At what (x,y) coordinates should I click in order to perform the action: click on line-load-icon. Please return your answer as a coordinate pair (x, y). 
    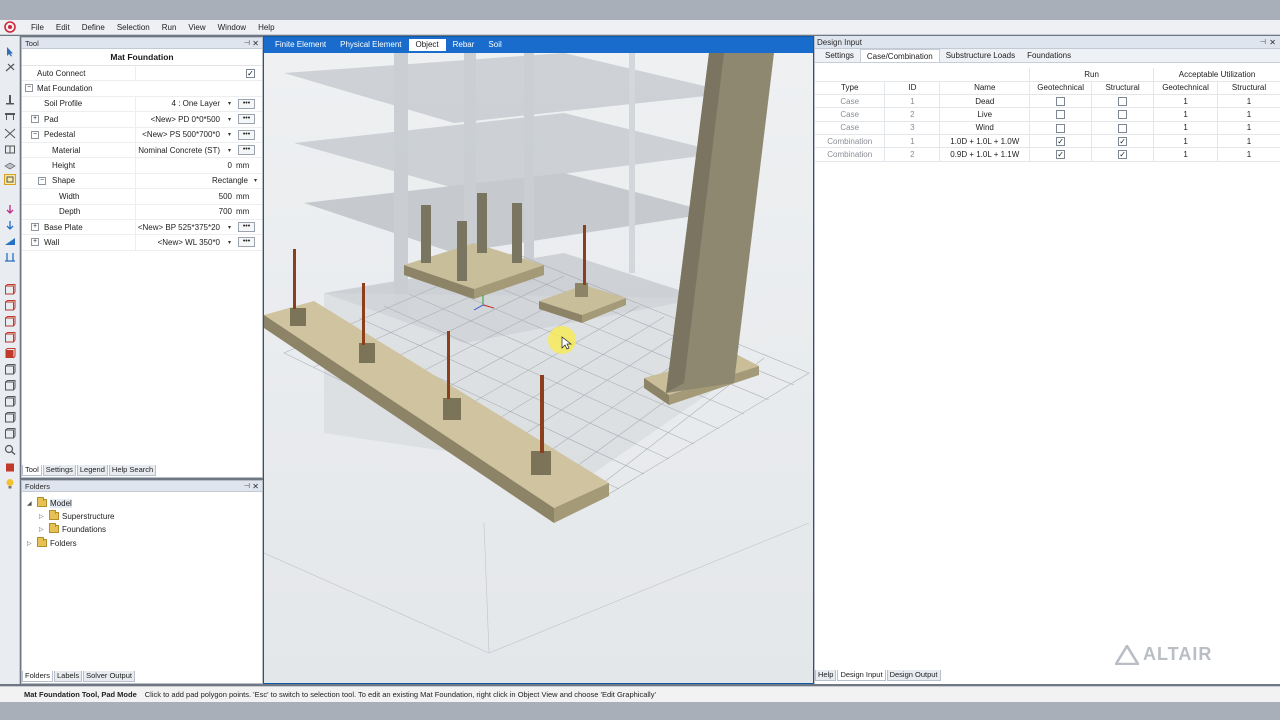
    Looking at the image, I should click on (10, 257).